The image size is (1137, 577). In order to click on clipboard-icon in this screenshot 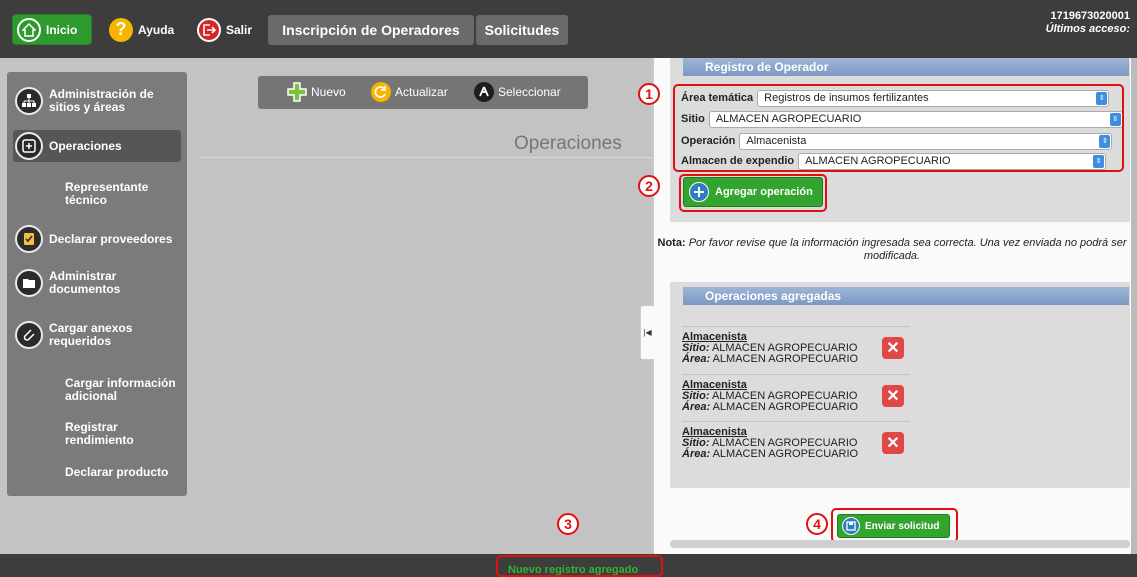, I will do `click(29, 239)`.